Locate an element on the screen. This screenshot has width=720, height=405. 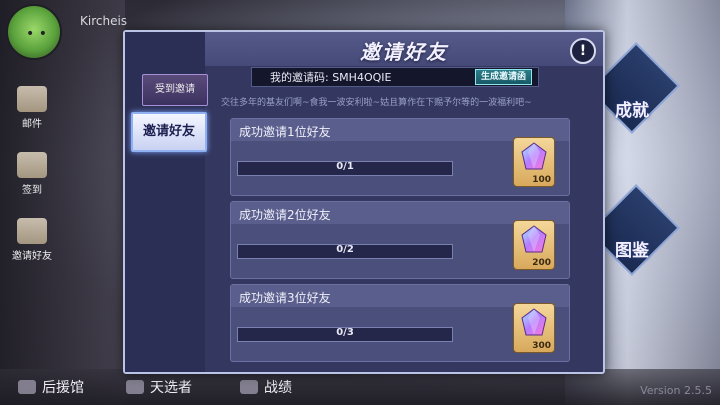
achievement-label: 成就 is located at coordinates (632, 111).